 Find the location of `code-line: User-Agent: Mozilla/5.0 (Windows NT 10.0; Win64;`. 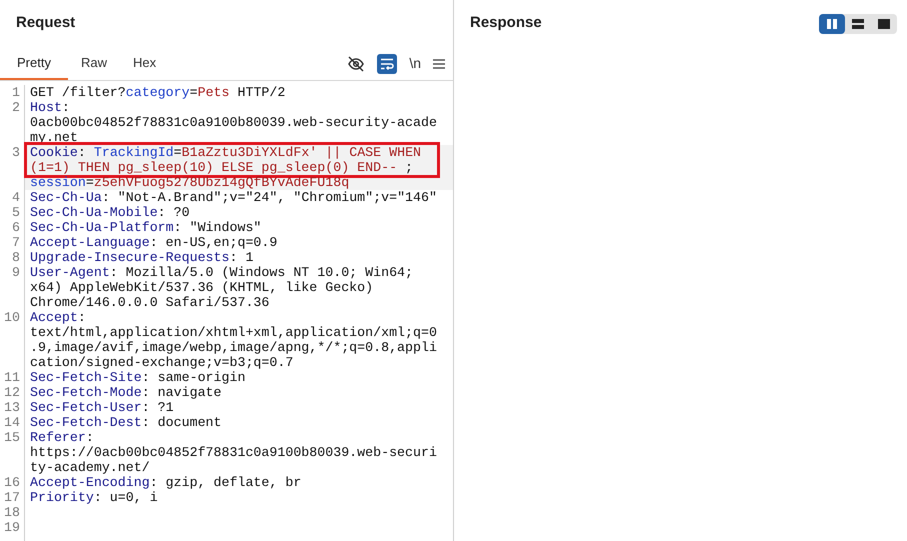

code-line: User-Agent: Mozilla/5.0 (Windows NT 10.0; Win64; is located at coordinates (222, 272).